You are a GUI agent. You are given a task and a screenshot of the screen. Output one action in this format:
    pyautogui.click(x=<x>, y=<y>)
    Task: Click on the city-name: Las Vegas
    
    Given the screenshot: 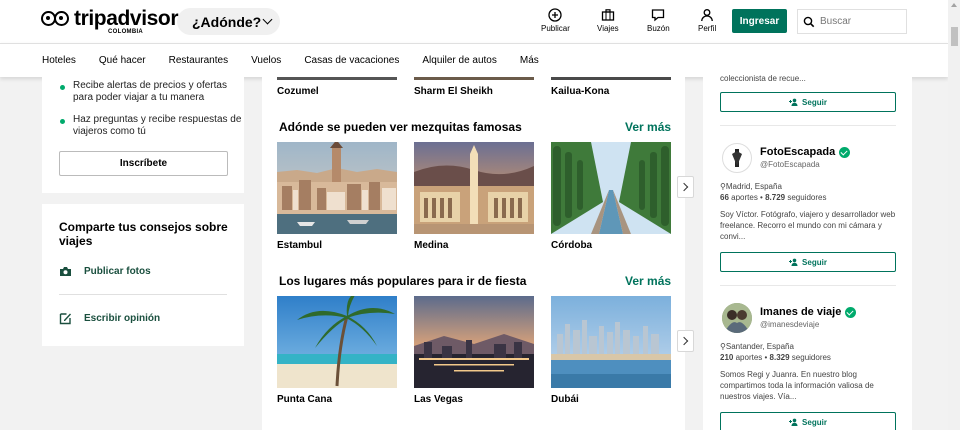 What is the action you would take?
    pyautogui.click(x=438, y=399)
    